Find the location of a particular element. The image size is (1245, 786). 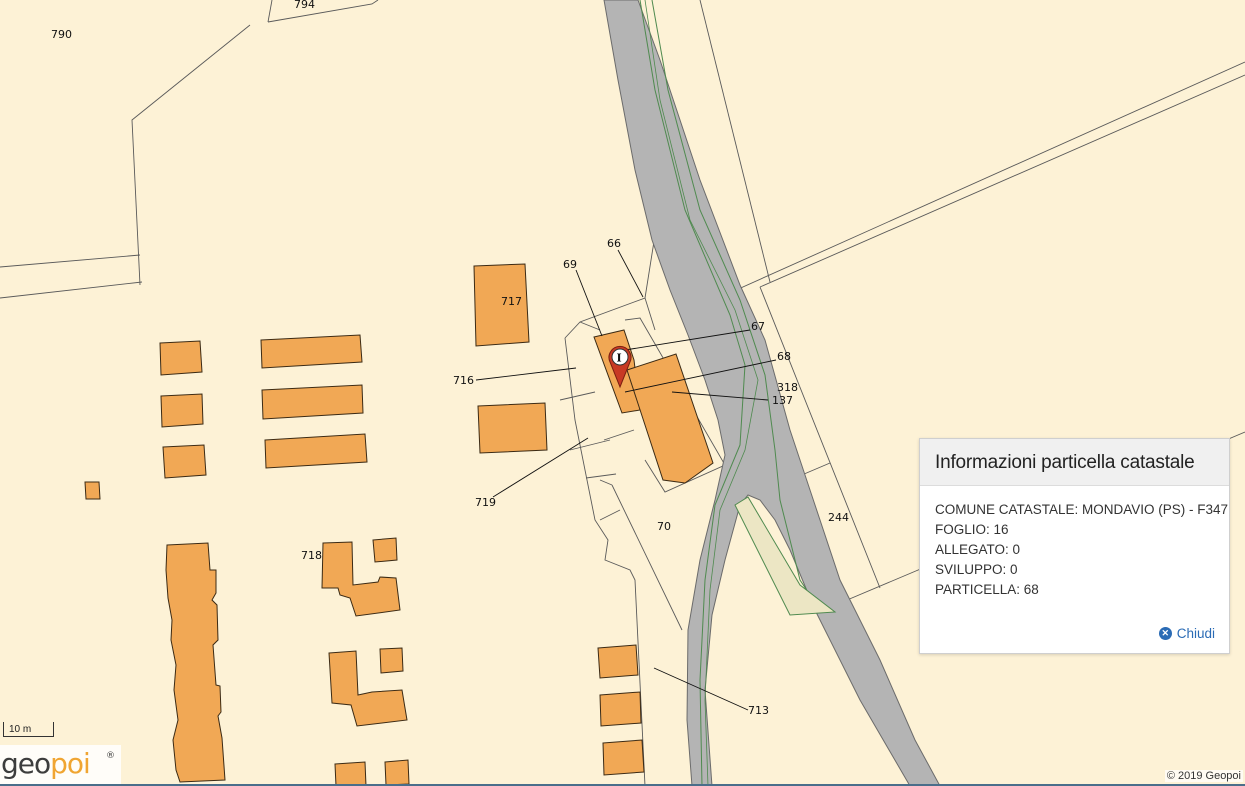

parcel-label: 717 is located at coordinates (511, 301).